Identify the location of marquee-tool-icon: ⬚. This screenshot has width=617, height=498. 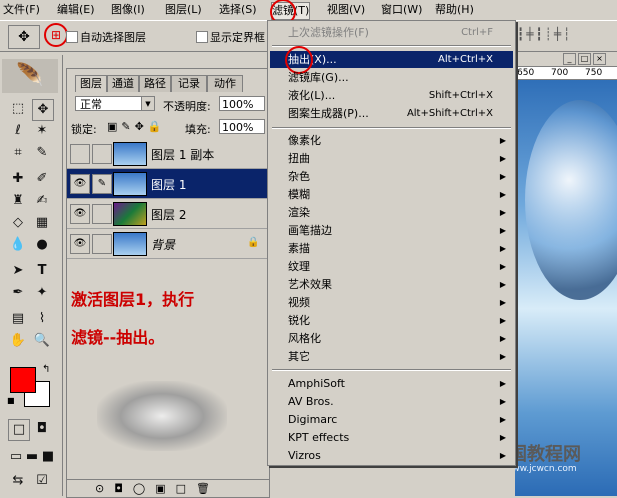
(18, 109).